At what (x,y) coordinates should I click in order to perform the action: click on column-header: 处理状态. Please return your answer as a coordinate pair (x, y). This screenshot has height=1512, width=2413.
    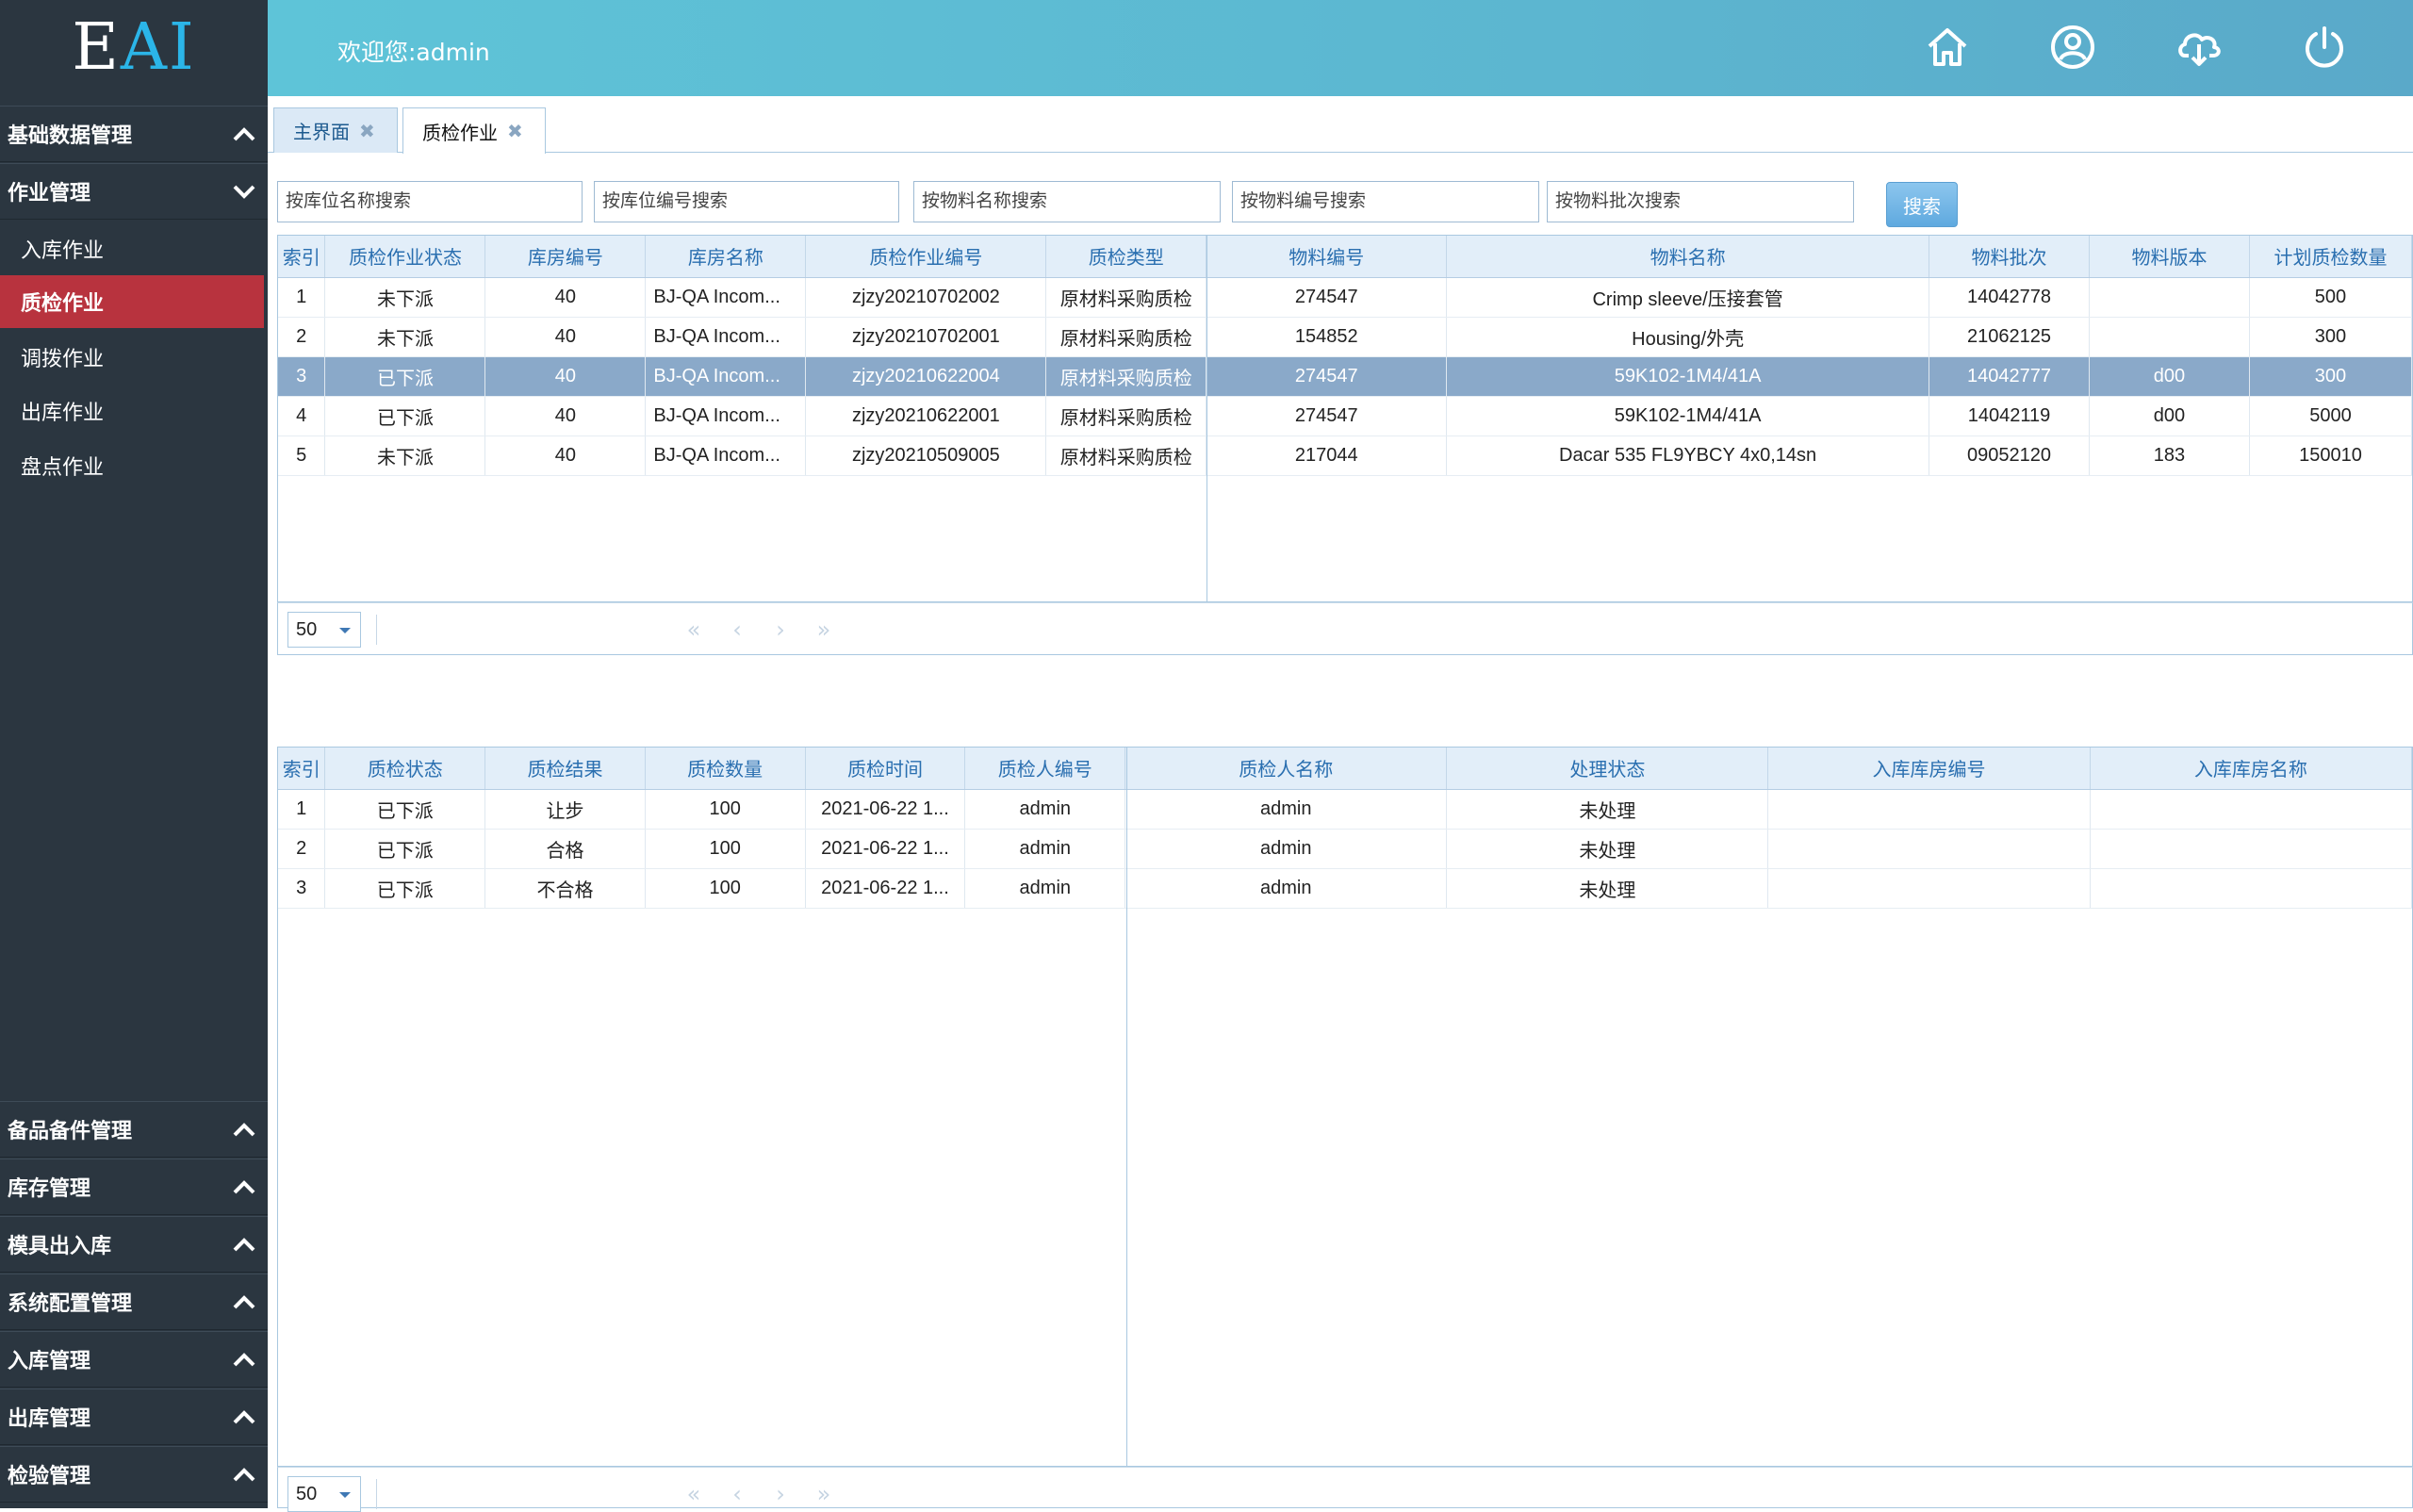
    Looking at the image, I should click on (1607, 769).